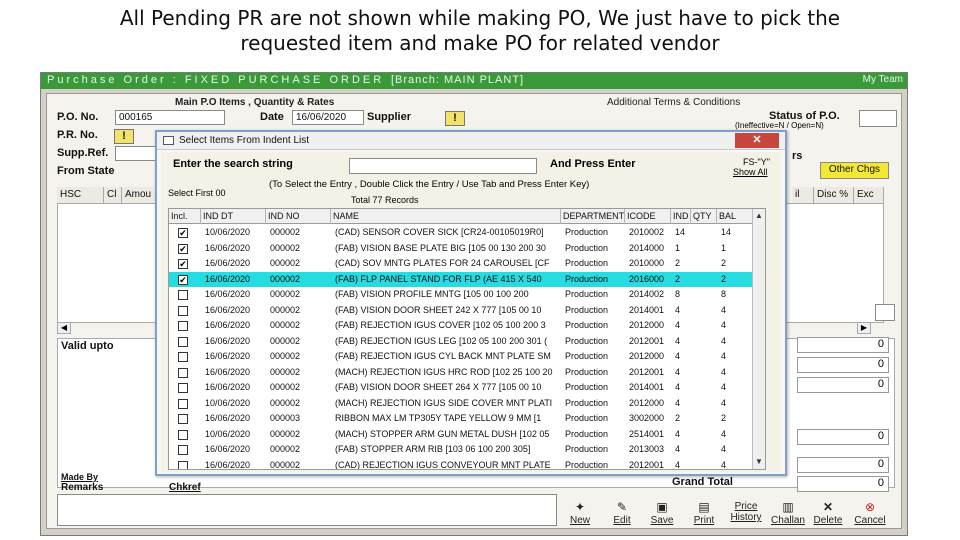 This screenshot has height=540, width=960. What do you see at coordinates (455, 118) in the screenshot?
I see `supplier-warning-button: !` at bounding box center [455, 118].